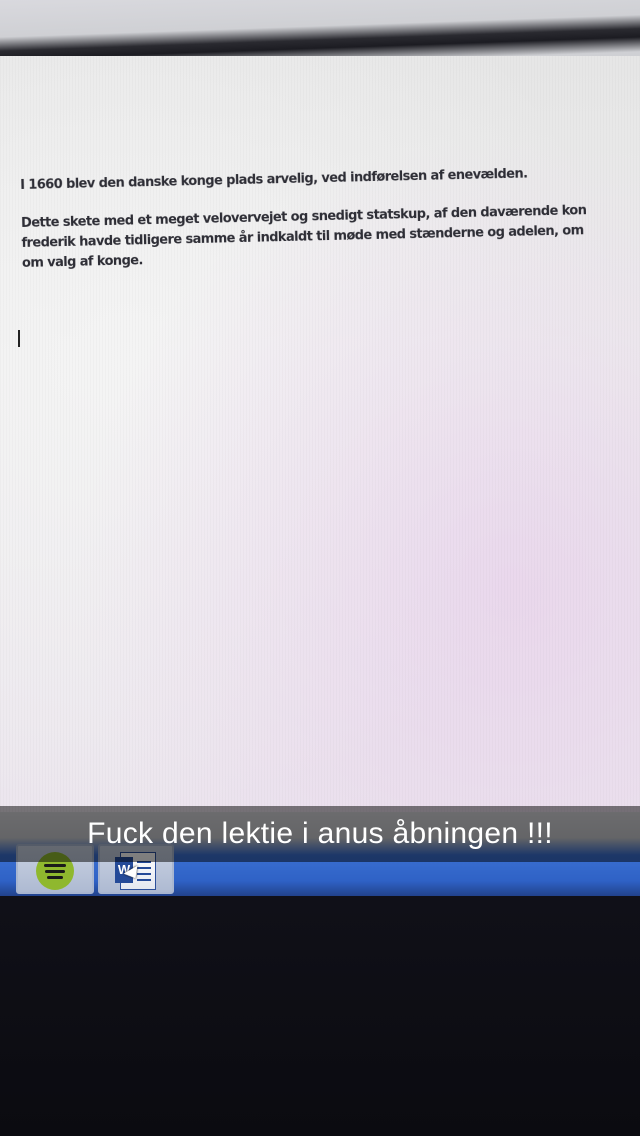 The image size is (640, 1136). Describe the element at coordinates (19, 338) in the screenshot. I see `text-caret` at that location.